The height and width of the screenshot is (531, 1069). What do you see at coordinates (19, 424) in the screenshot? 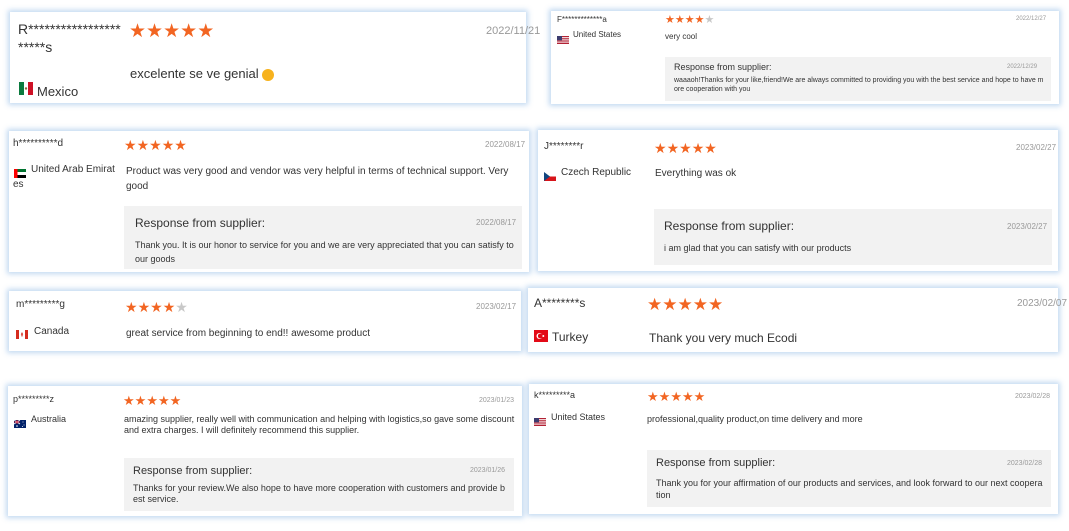
I see `australia-flag-icon` at bounding box center [19, 424].